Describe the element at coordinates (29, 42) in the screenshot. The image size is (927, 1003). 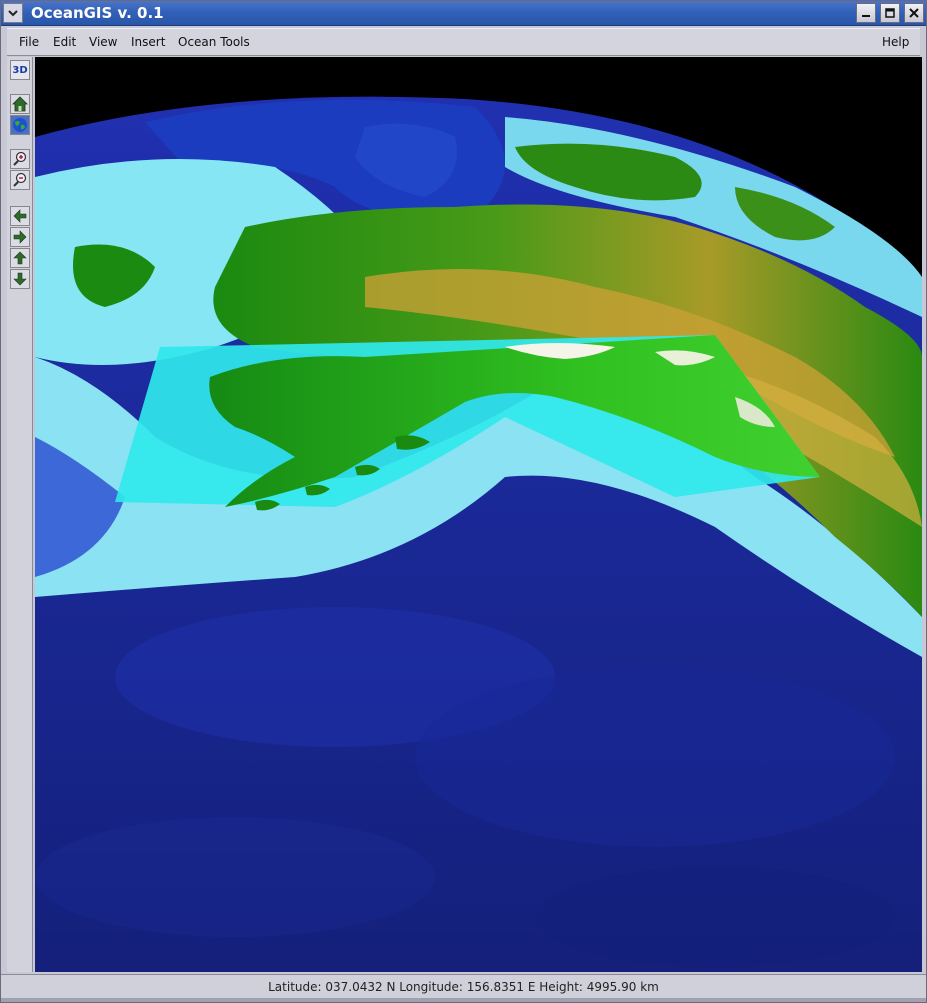
I see `menu-file: File` at that location.